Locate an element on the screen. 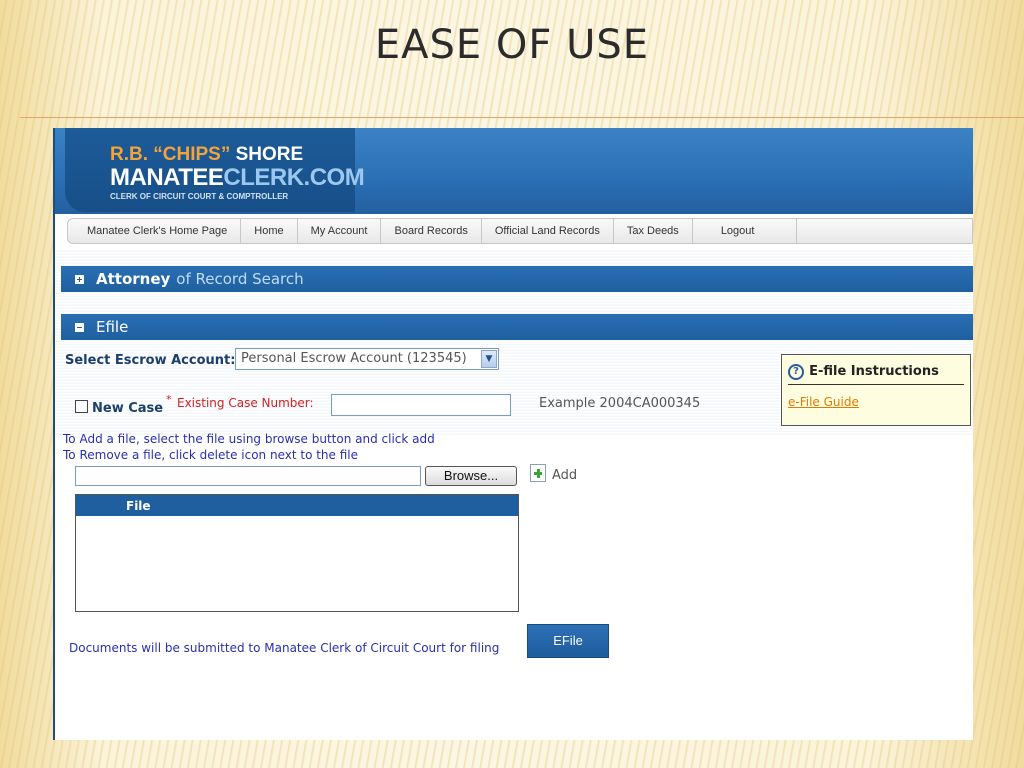 The height and width of the screenshot is (768, 1024). nav-logout: Logout is located at coordinates (745, 231).